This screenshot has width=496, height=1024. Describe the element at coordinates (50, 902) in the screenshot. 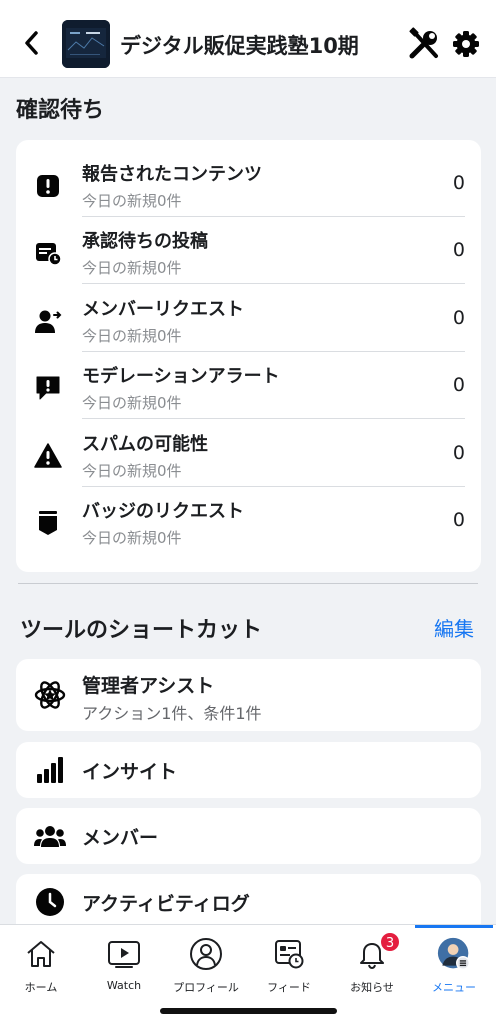

I see `activity-clock-icon` at that location.